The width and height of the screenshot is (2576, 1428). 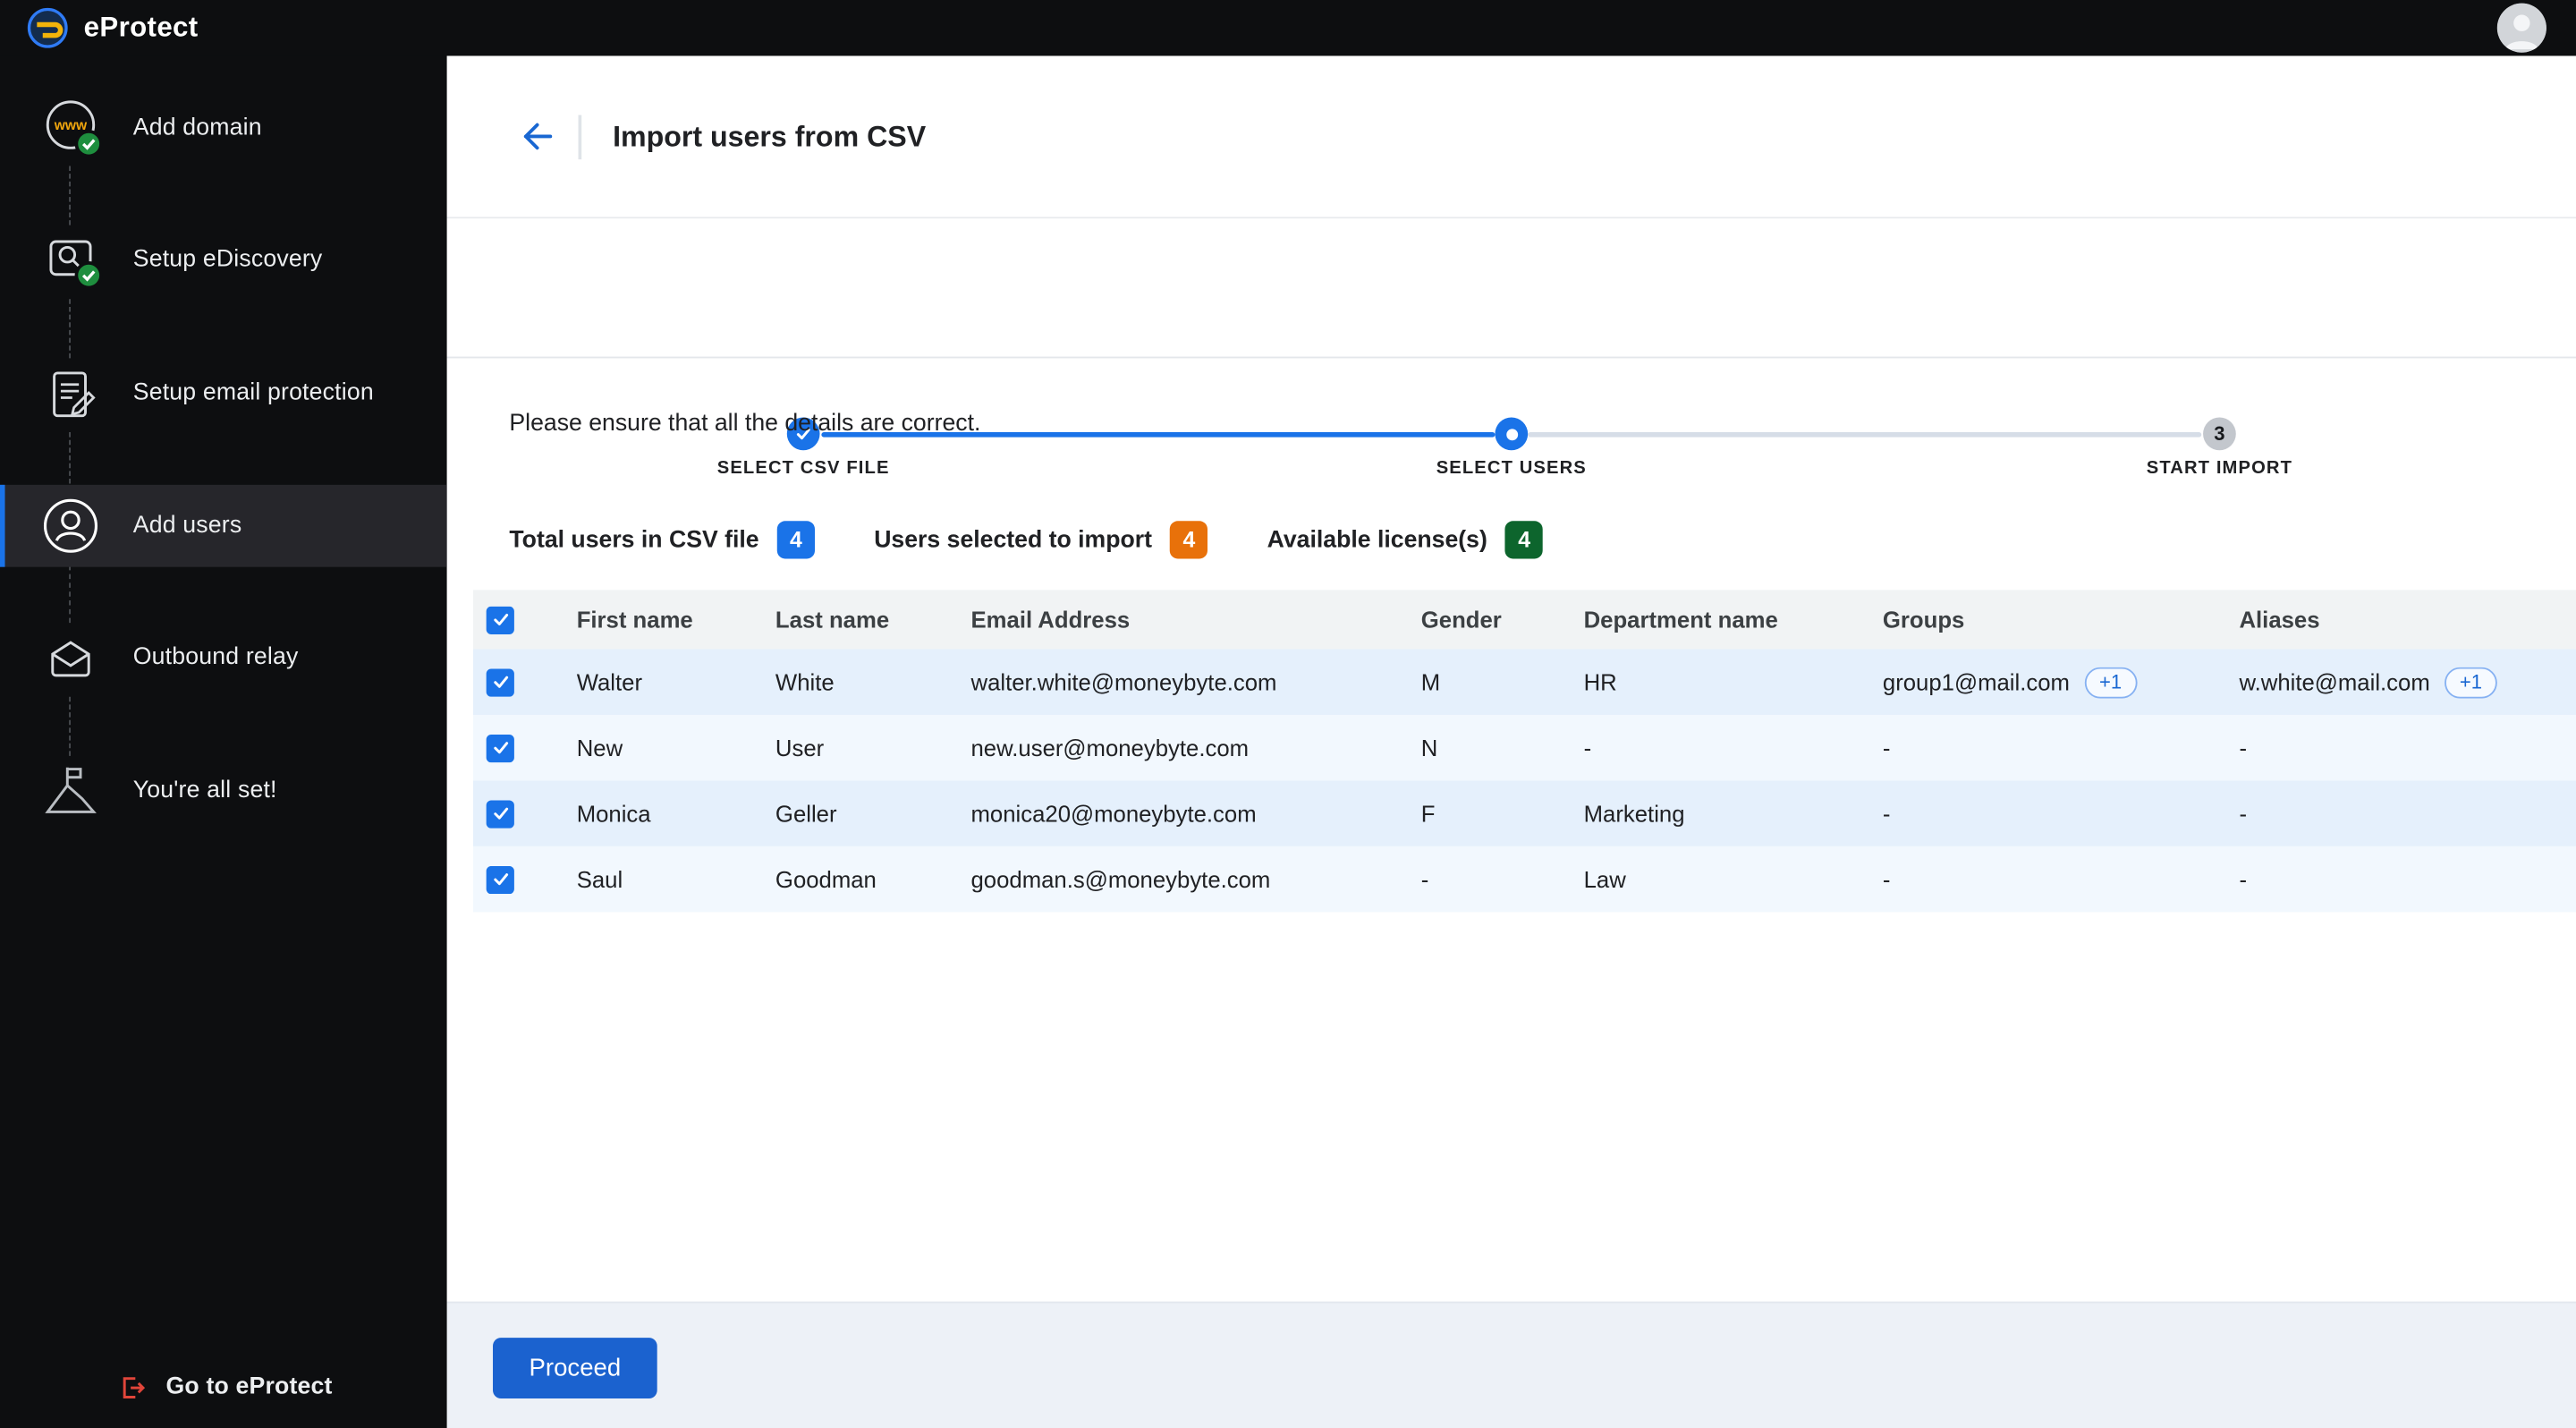 I want to click on ediscovery-icon, so click(x=71, y=260).